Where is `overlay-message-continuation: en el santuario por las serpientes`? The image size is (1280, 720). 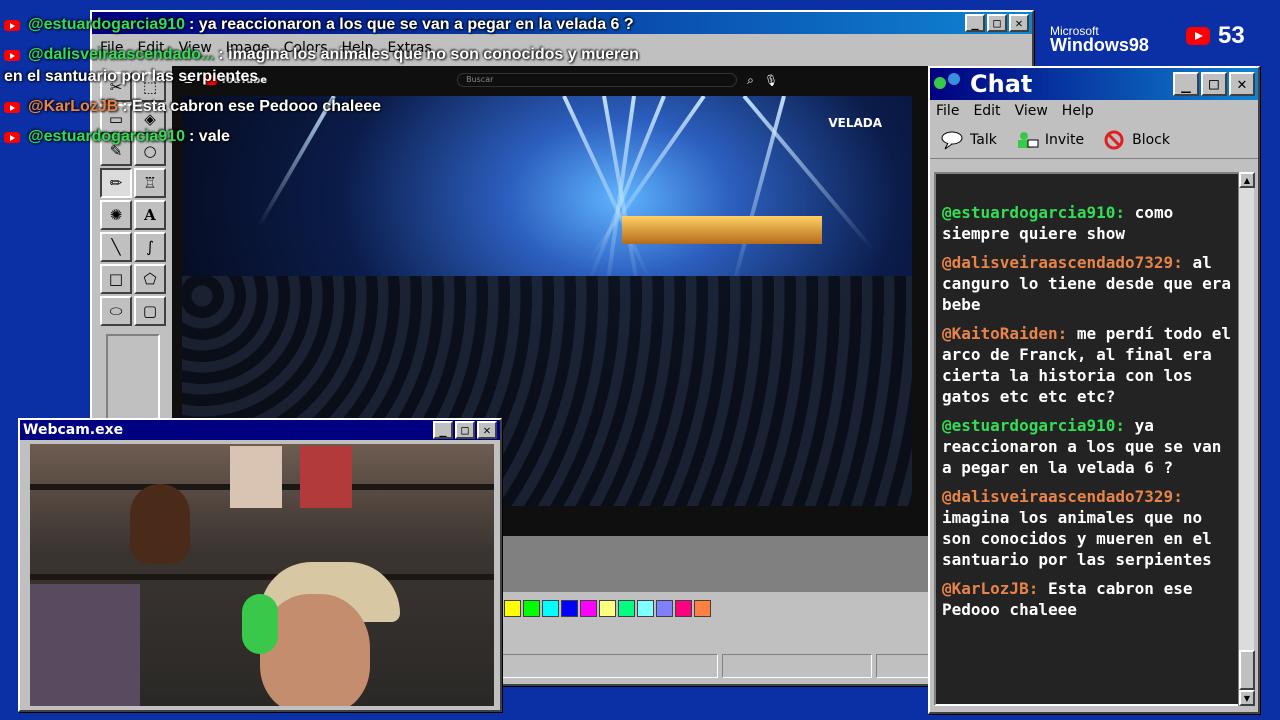 overlay-message-continuation: en el santuario por las serpientes is located at coordinates (131, 76).